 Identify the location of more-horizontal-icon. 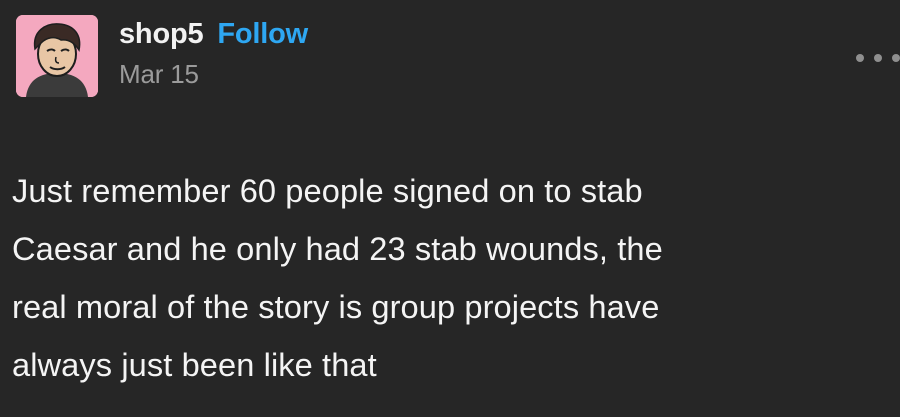
(878, 58).